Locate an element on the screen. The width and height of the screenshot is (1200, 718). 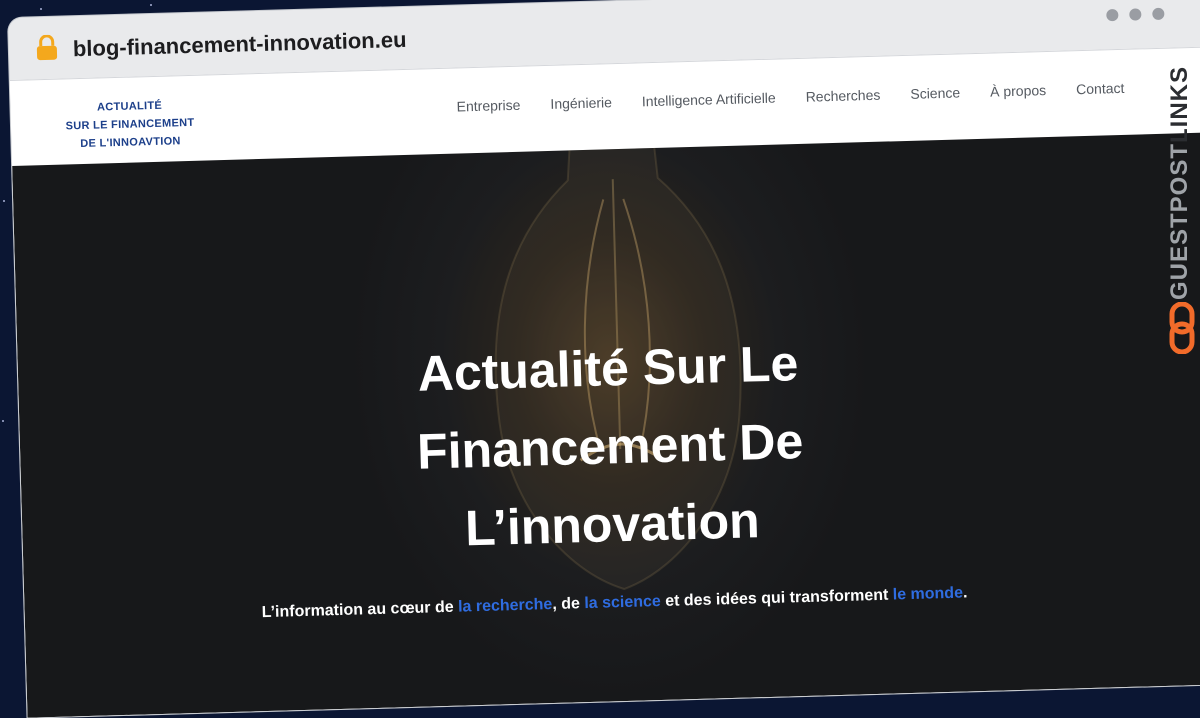
link-le-monde: le monde is located at coordinates (928, 594).